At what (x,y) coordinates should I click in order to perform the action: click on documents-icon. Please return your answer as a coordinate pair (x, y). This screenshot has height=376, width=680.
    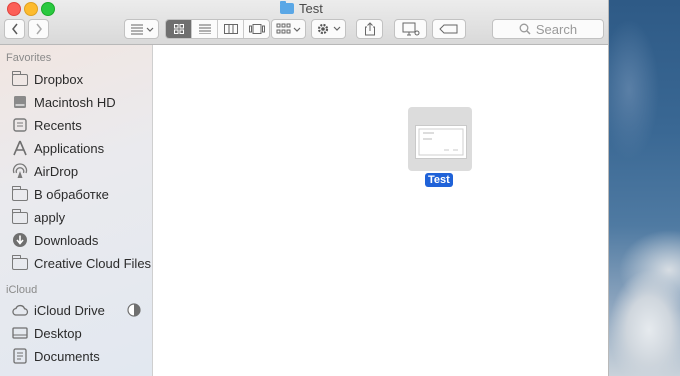
    Looking at the image, I should click on (20, 356).